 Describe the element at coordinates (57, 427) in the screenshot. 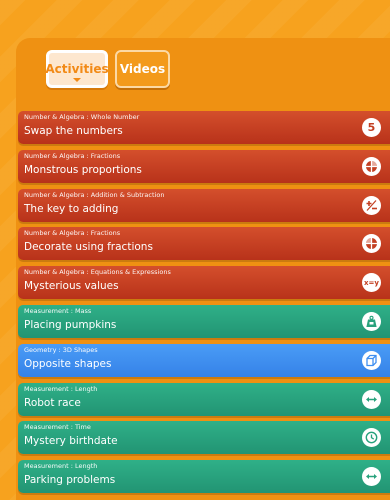

I see `activity-category: Measurement : Time` at that location.